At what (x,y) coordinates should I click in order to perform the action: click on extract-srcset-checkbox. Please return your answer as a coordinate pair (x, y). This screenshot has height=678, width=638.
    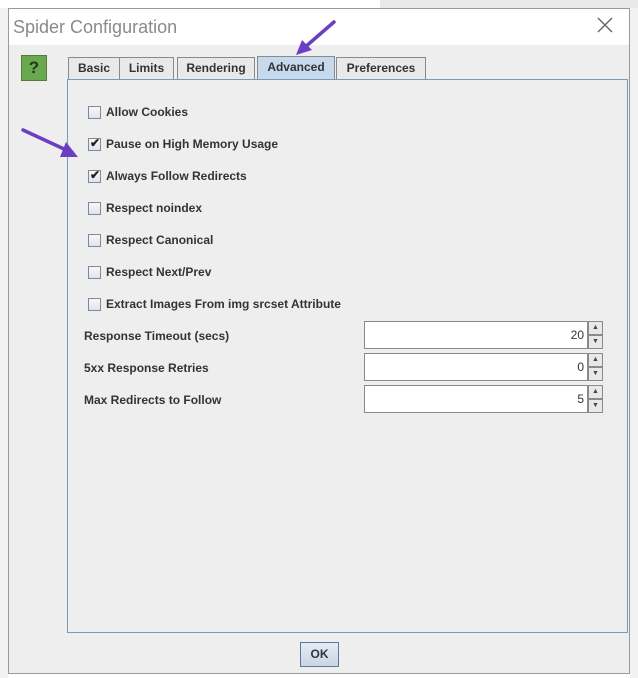
    Looking at the image, I should click on (94, 304).